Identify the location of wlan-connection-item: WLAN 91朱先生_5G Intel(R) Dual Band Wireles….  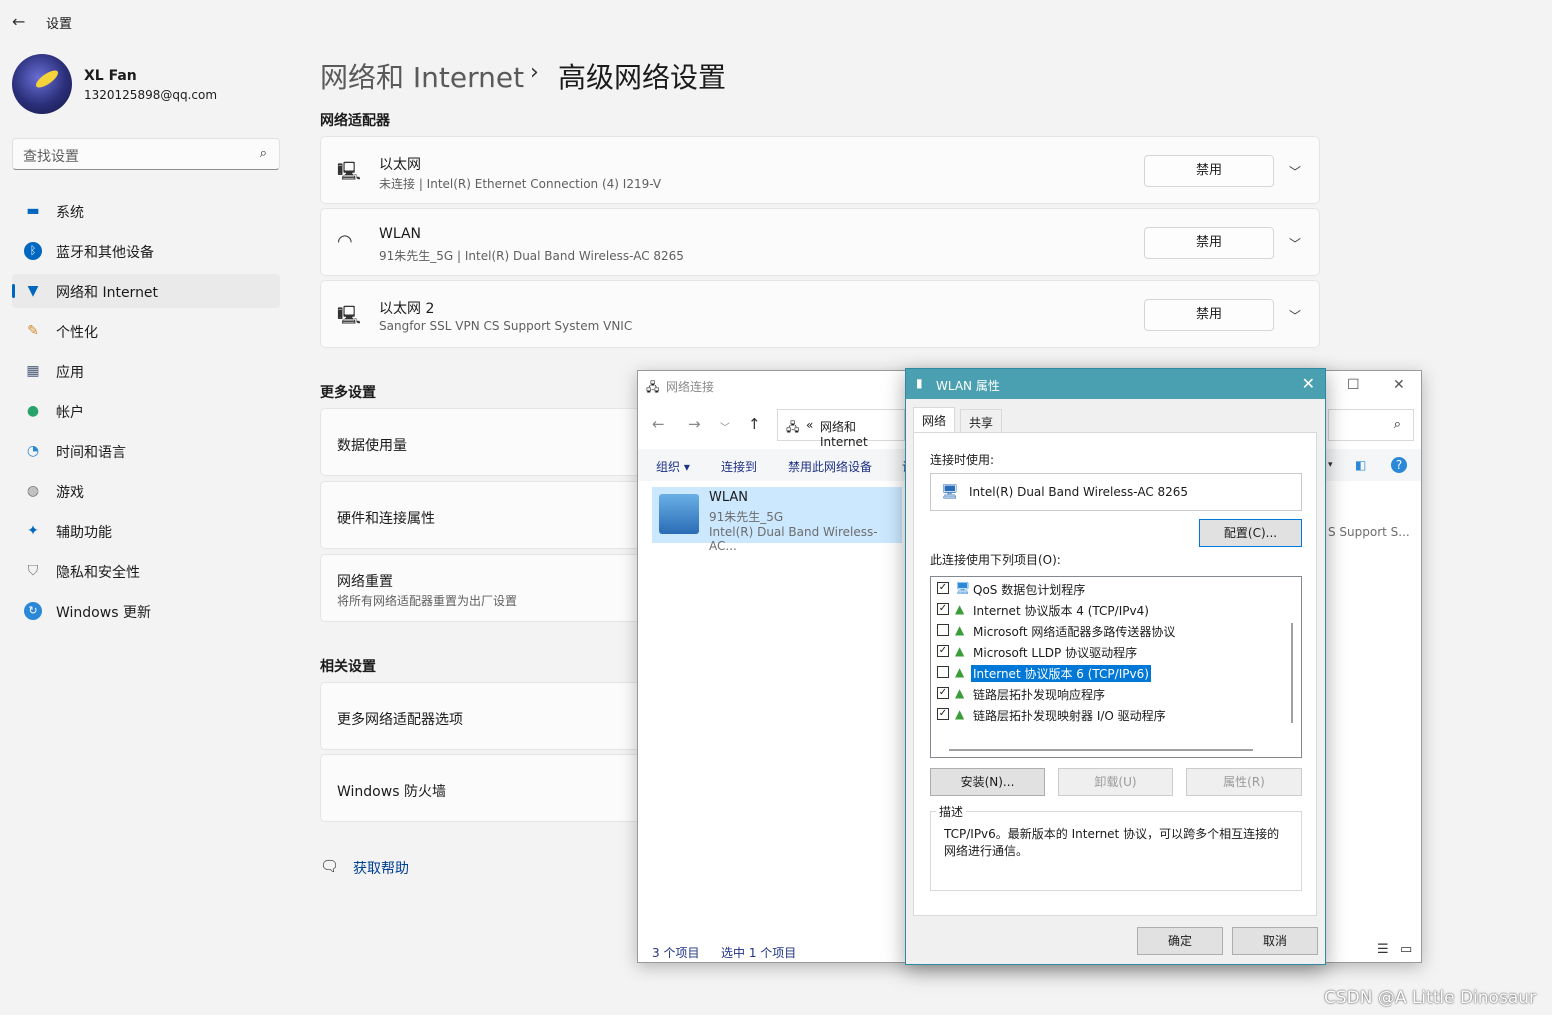
(777, 520).